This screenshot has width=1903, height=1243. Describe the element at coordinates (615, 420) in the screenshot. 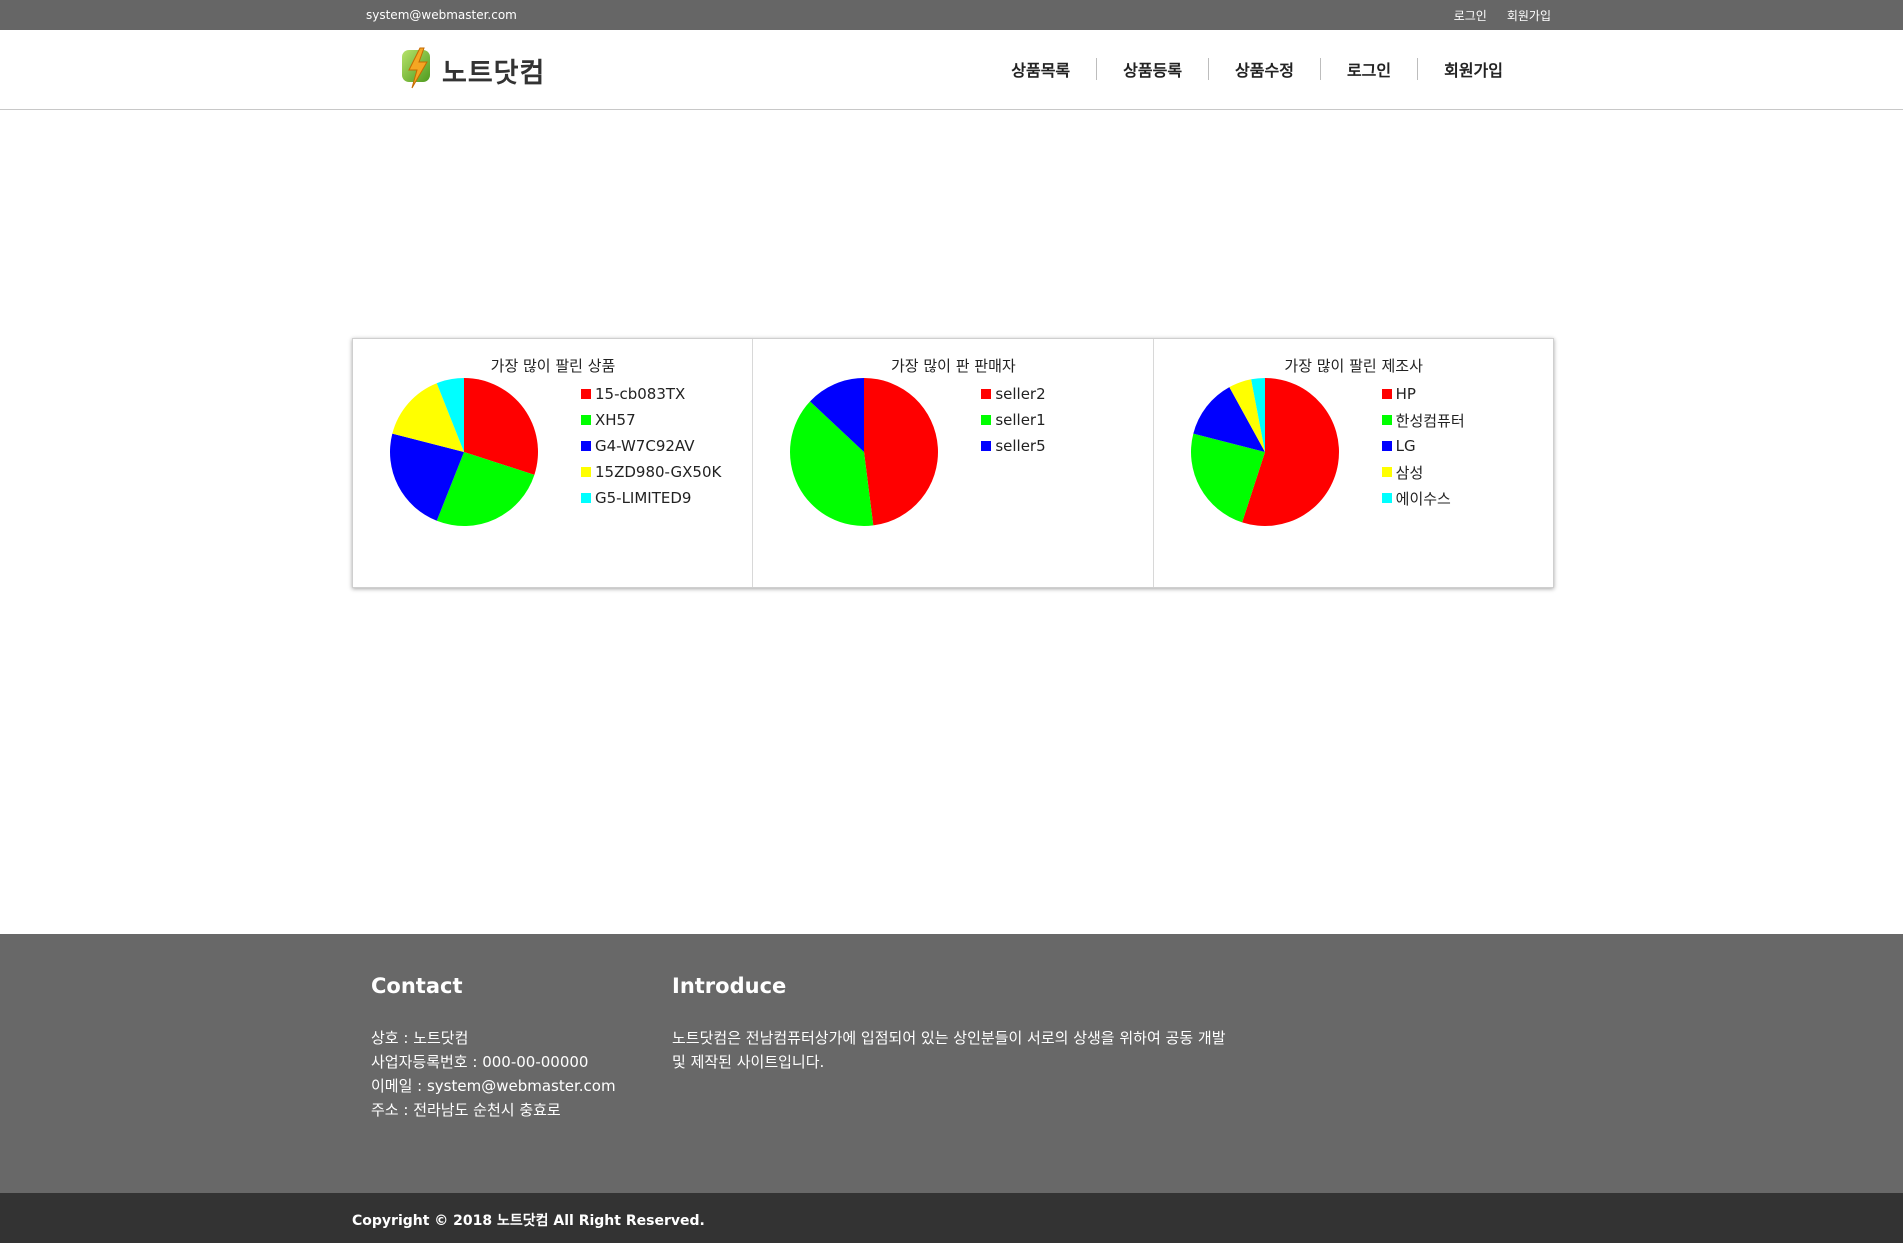

I see `legend-label: XH57` at that location.